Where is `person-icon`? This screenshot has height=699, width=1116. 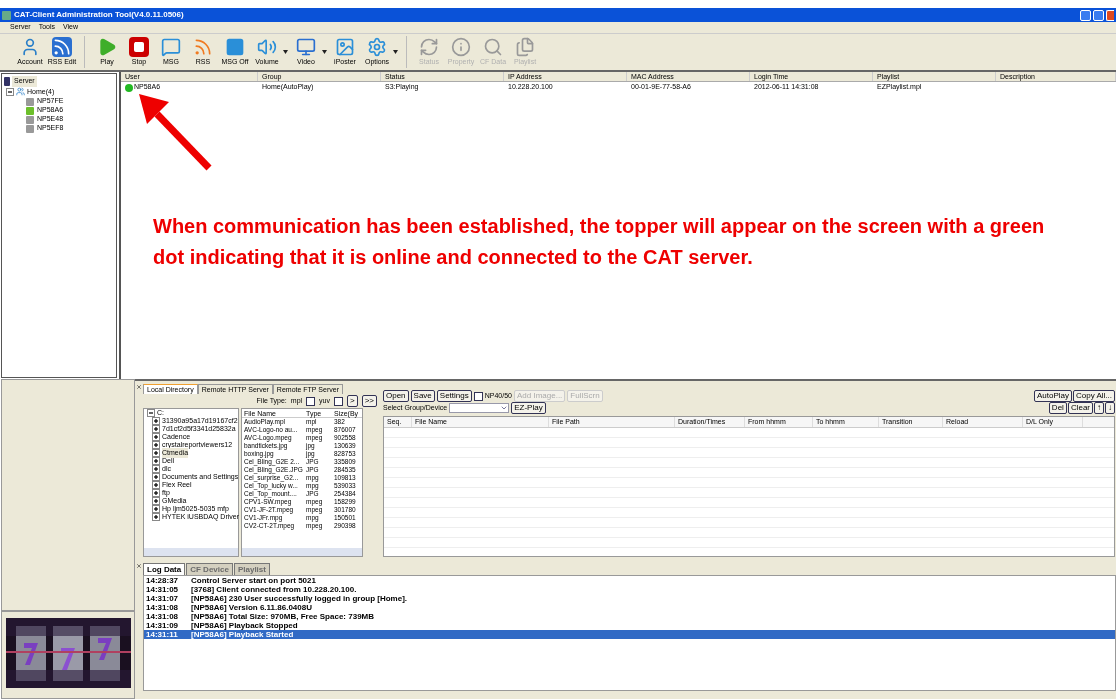
person-icon is located at coordinates (30, 46).